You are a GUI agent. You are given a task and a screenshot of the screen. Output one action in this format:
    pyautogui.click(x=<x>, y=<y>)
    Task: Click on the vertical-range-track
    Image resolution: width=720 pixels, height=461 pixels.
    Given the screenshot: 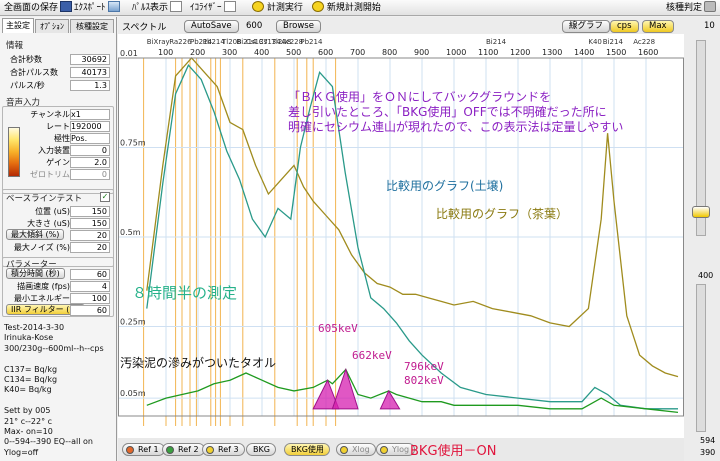 What is the action you would take?
    pyautogui.click(x=701, y=358)
    